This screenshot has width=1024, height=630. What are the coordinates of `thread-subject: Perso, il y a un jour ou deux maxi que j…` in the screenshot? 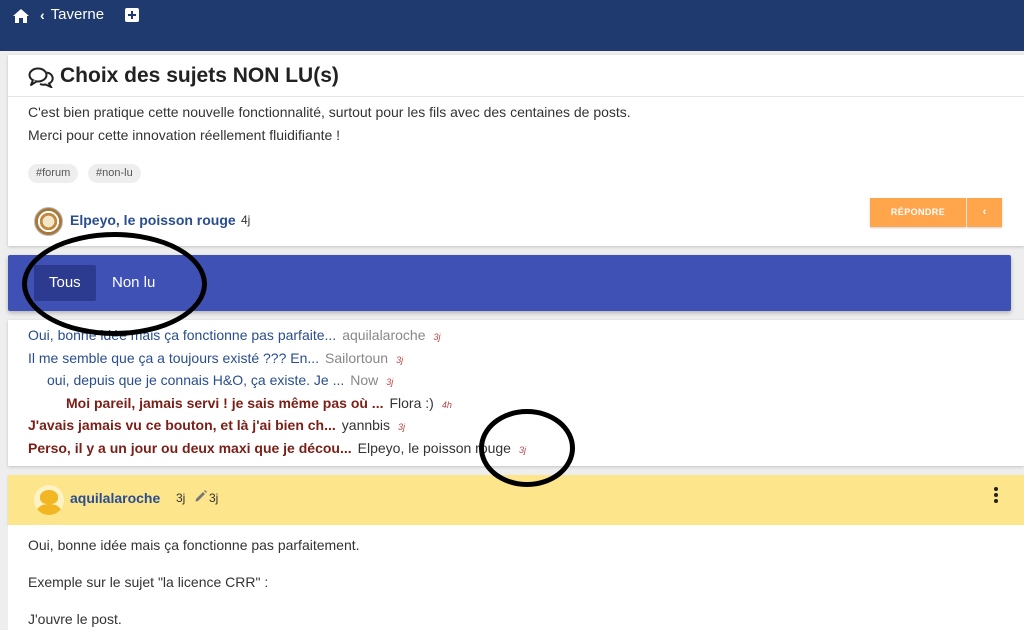 It's located at (190, 448).